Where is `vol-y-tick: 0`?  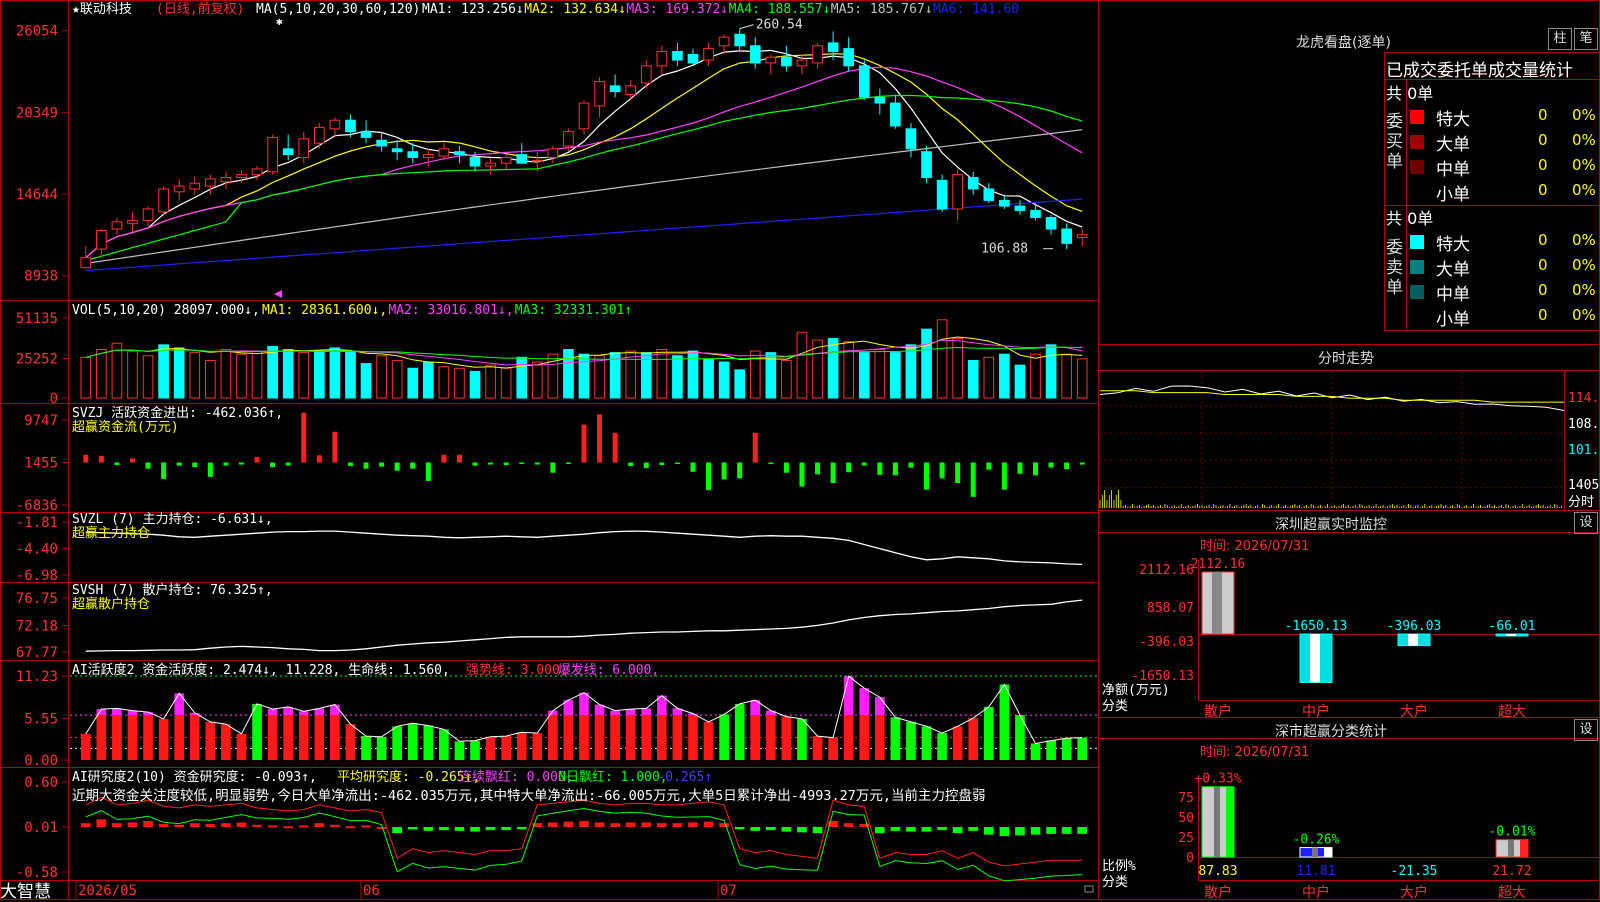
vol-y-tick: 0 is located at coordinates (54, 399).